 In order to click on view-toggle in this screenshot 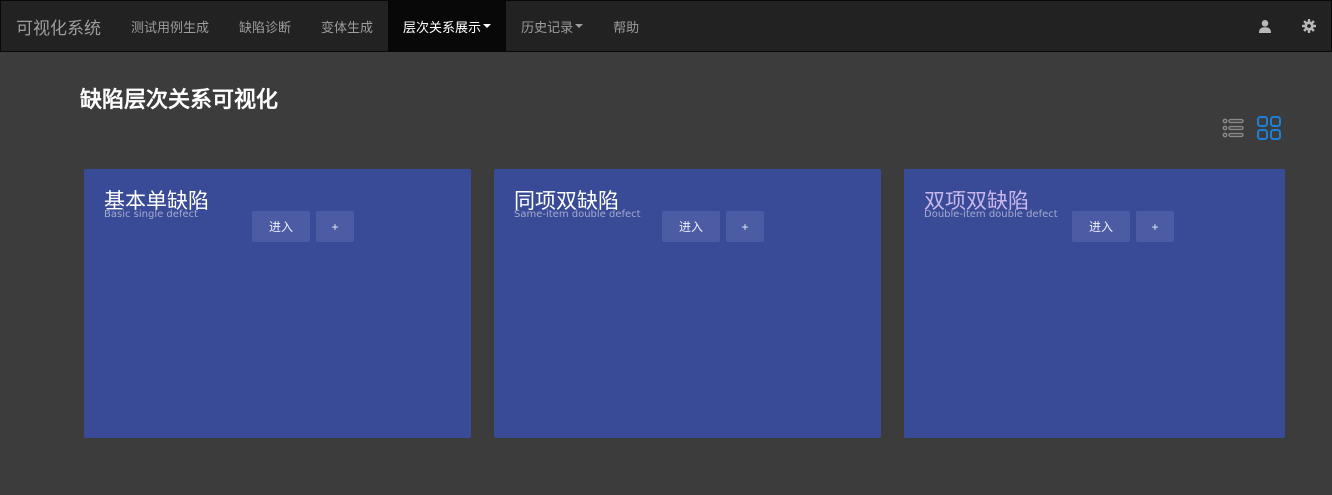, I will do `click(1251, 128)`.